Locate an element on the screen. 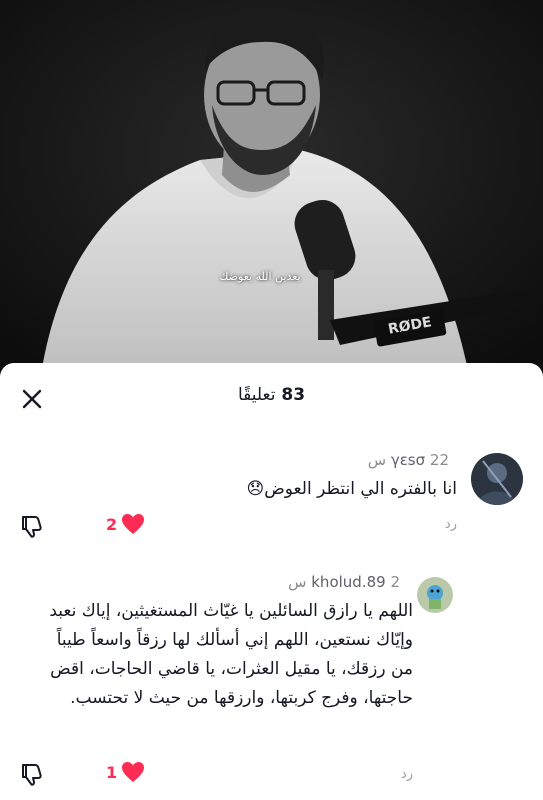  comment-text: انا بالفتره الي انتظر العوض😞 is located at coordinates (352, 489).